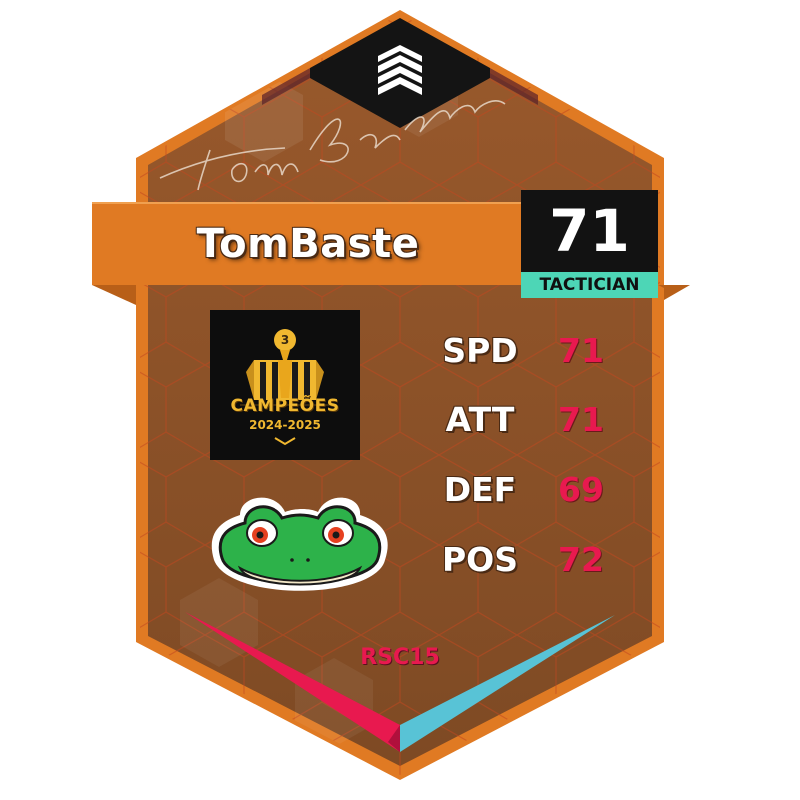  Describe the element at coordinates (480, 489) in the screenshot. I see `stat-label-def: DEF` at that location.